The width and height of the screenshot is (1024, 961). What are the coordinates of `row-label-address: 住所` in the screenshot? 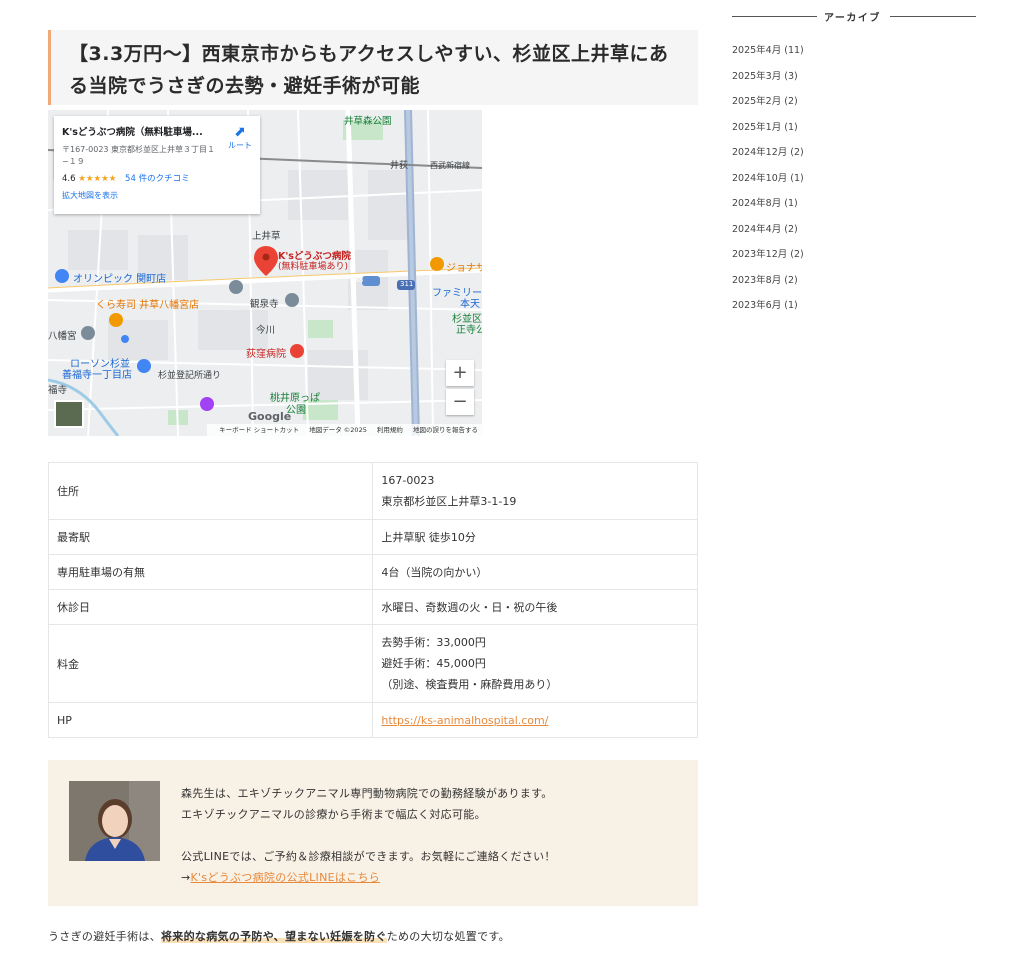 It's located at (210, 491).